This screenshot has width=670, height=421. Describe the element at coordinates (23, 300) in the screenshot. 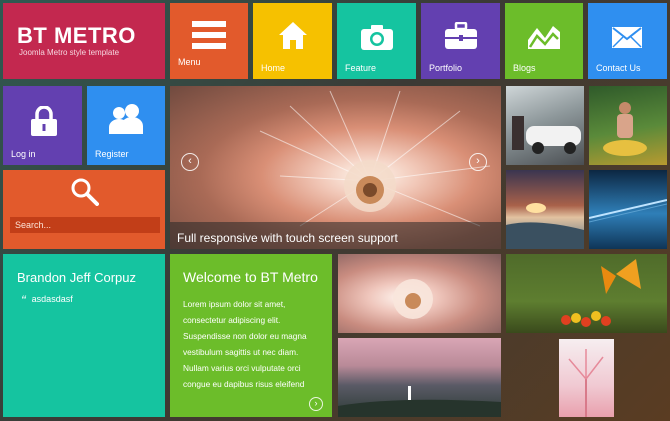

I see `quote-icon: “` at that location.